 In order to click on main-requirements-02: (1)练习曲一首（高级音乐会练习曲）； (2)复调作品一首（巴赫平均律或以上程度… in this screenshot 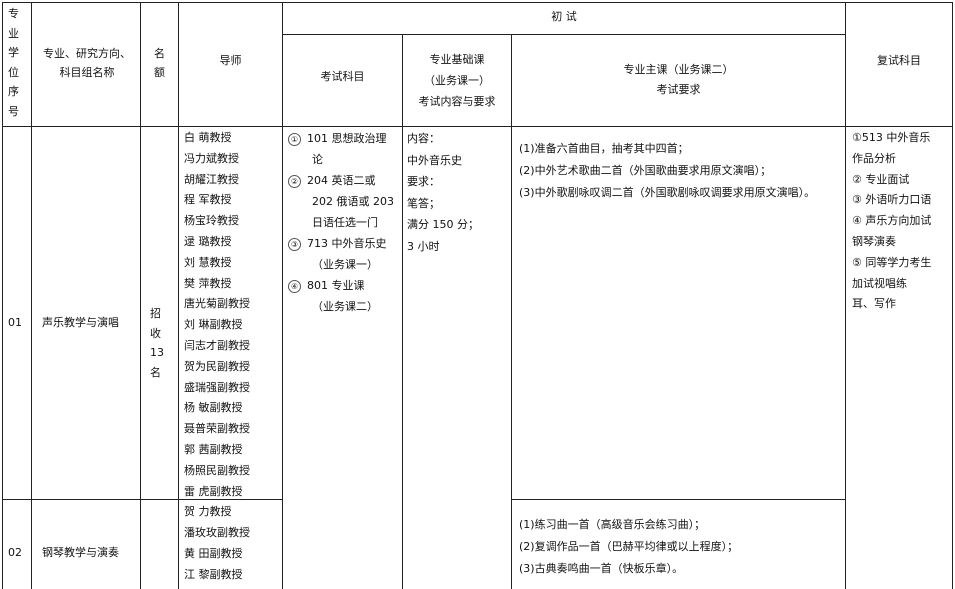, I will do `click(629, 546)`.